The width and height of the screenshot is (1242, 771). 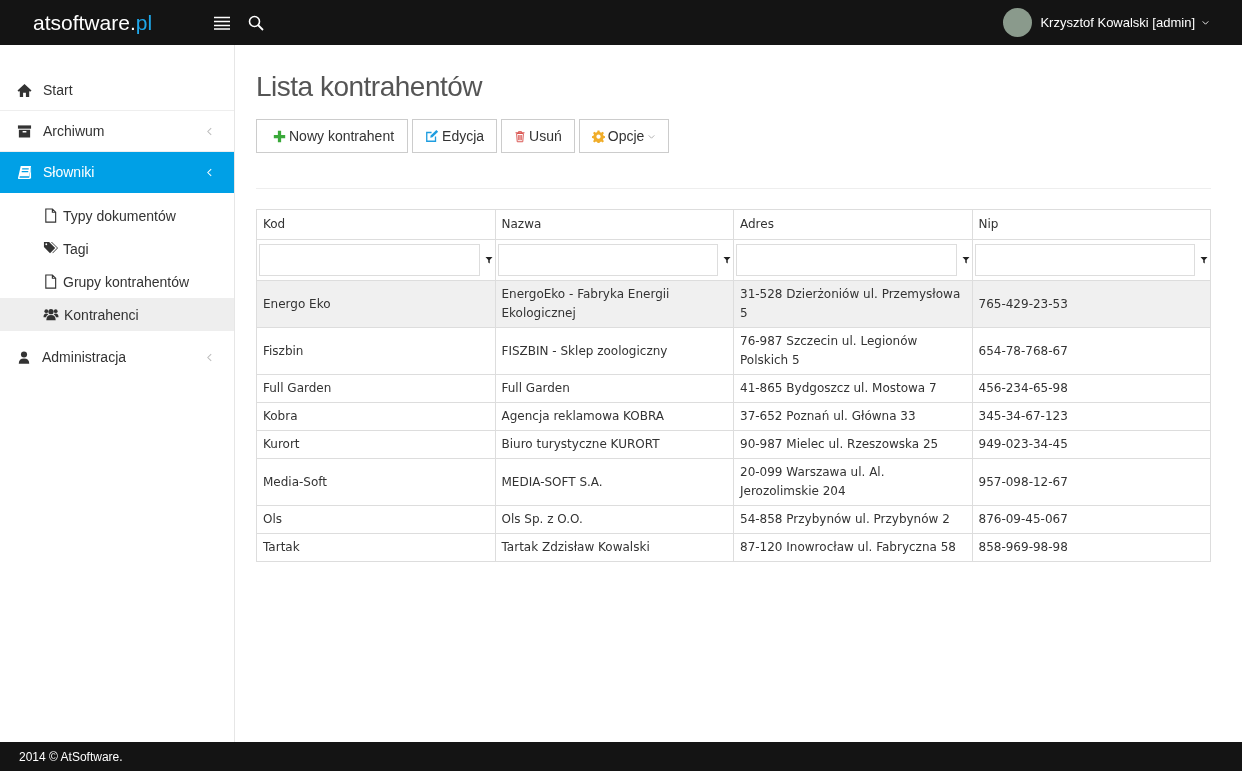 I want to click on sidebar-subitem: Tagi, so click(x=117, y=248).